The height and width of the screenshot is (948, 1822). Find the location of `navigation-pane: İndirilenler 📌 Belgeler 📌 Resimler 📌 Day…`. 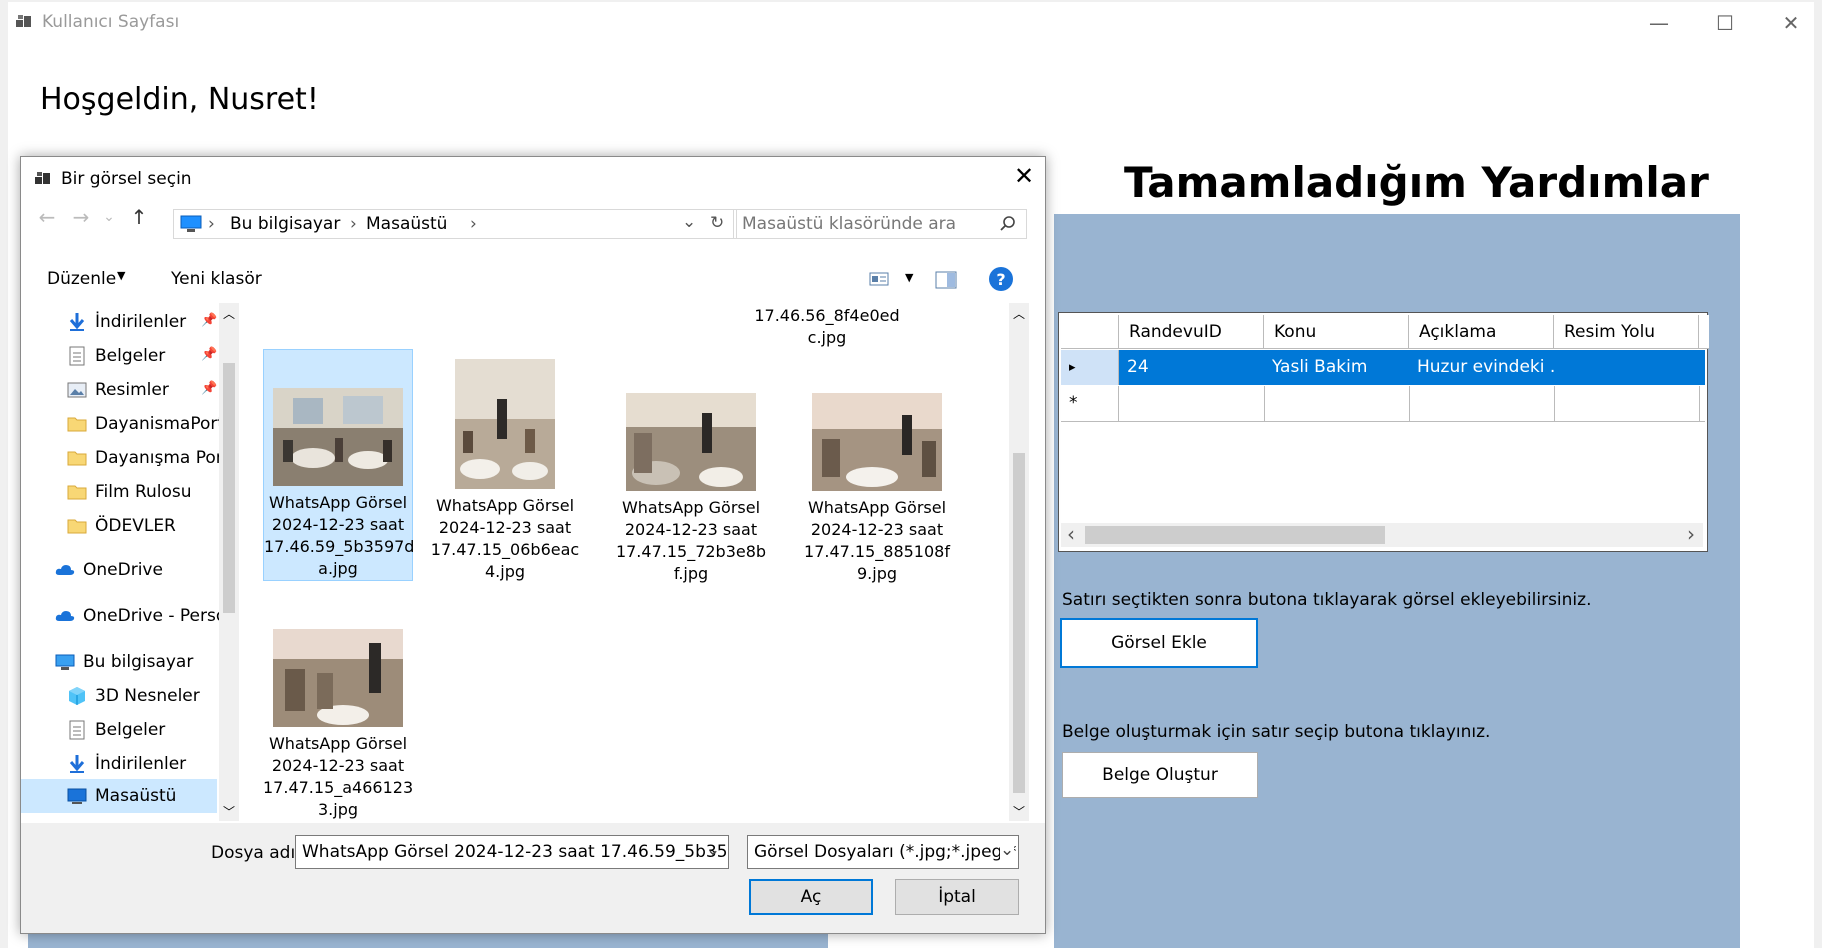

navigation-pane: İndirilenler 📌 Belgeler 📌 Resimler 📌 Day… is located at coordinates (134, 563).